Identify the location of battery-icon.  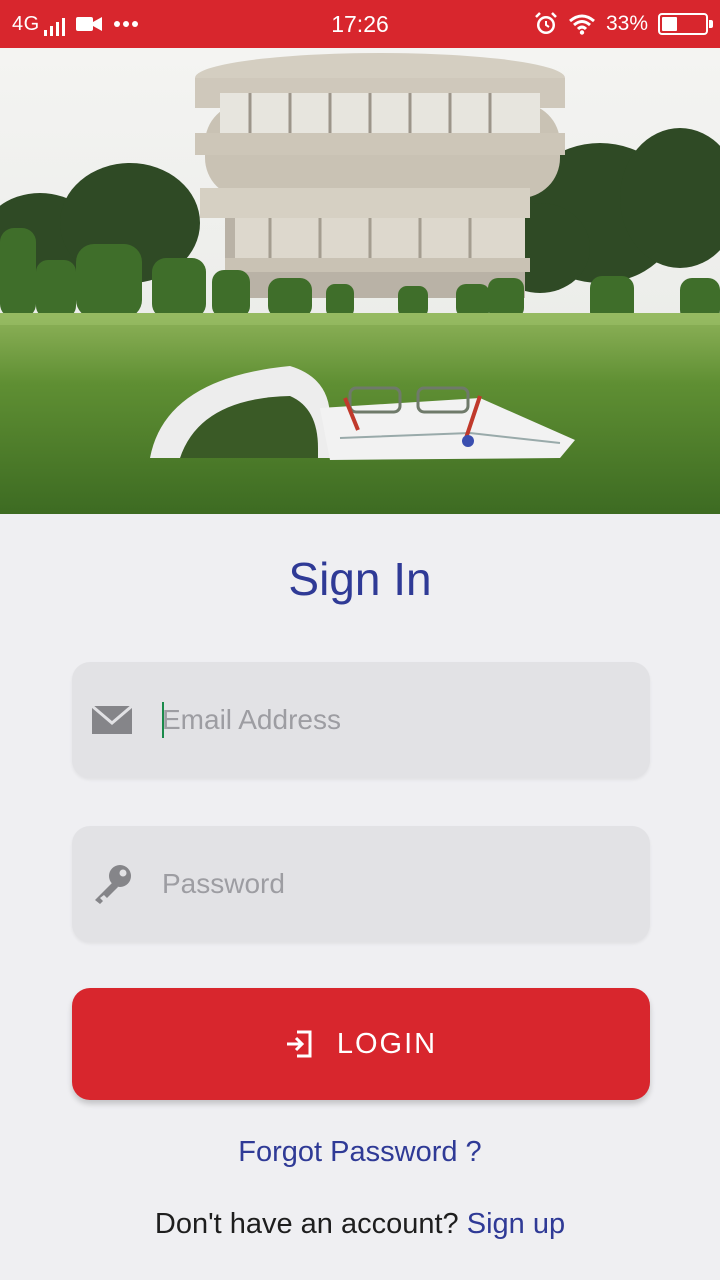
(685, 24).